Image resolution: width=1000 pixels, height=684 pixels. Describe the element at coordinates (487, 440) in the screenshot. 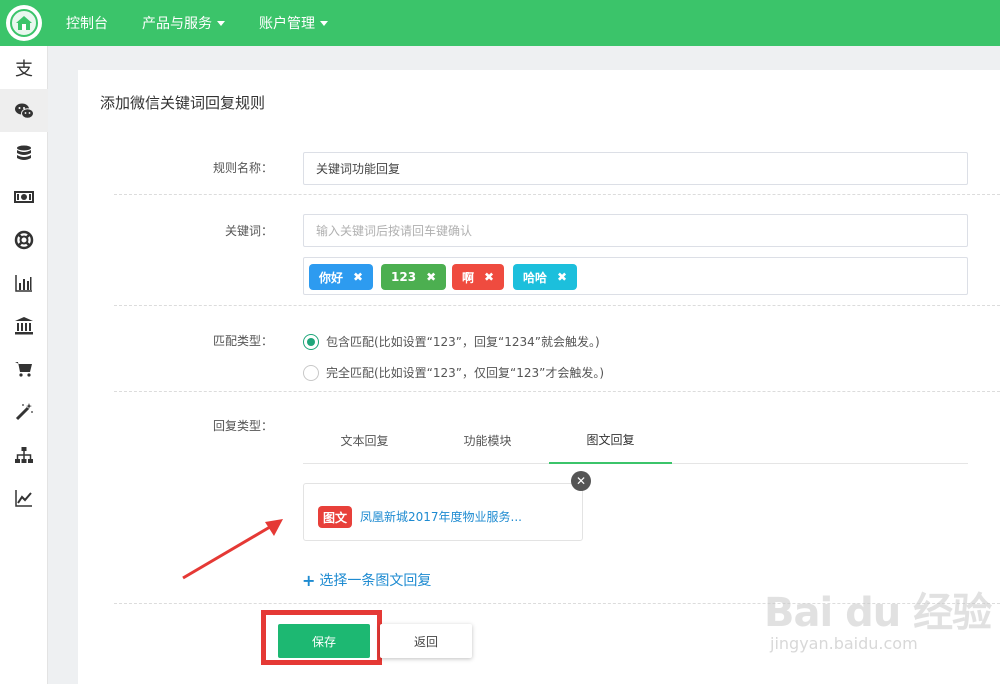

I see `tab-function-module: 功能模块` at that location.